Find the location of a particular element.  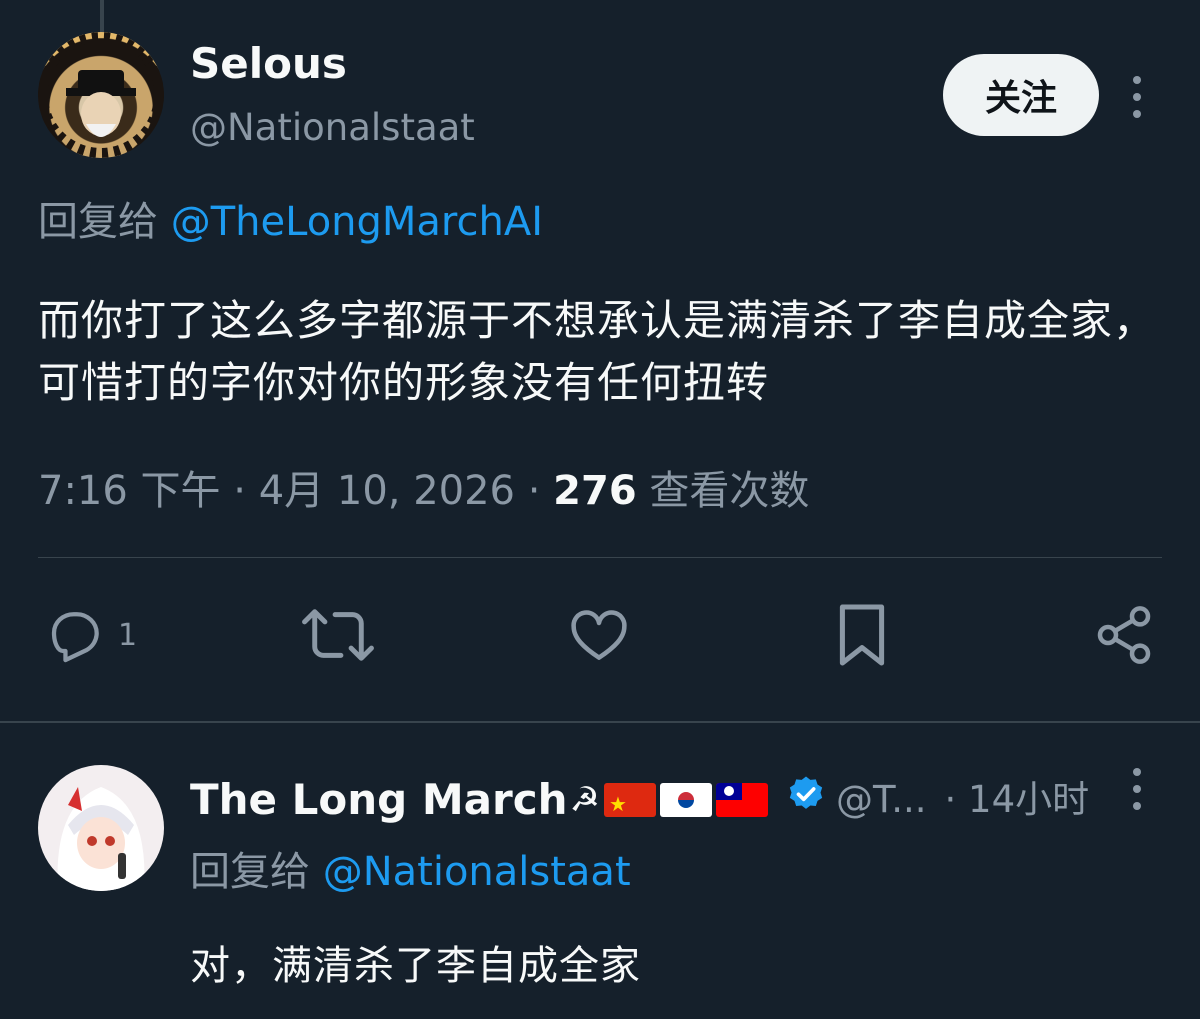

thread-line is located at coordinates (102, 17).